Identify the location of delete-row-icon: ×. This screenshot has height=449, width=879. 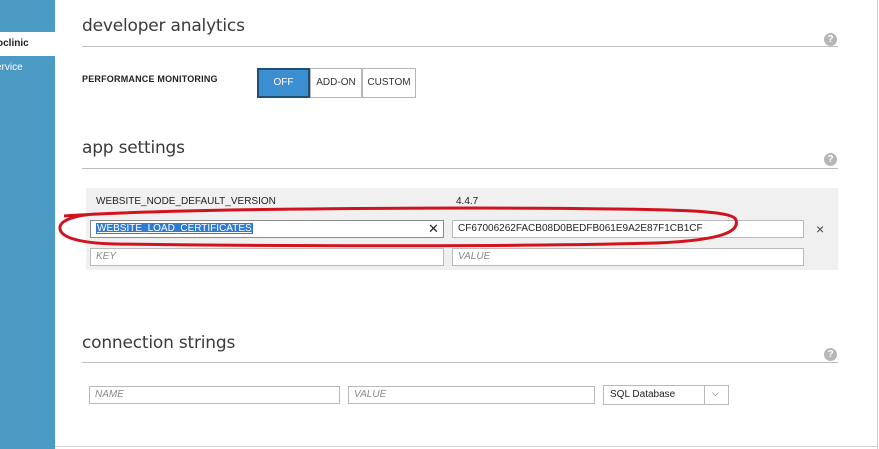
(820, 229).